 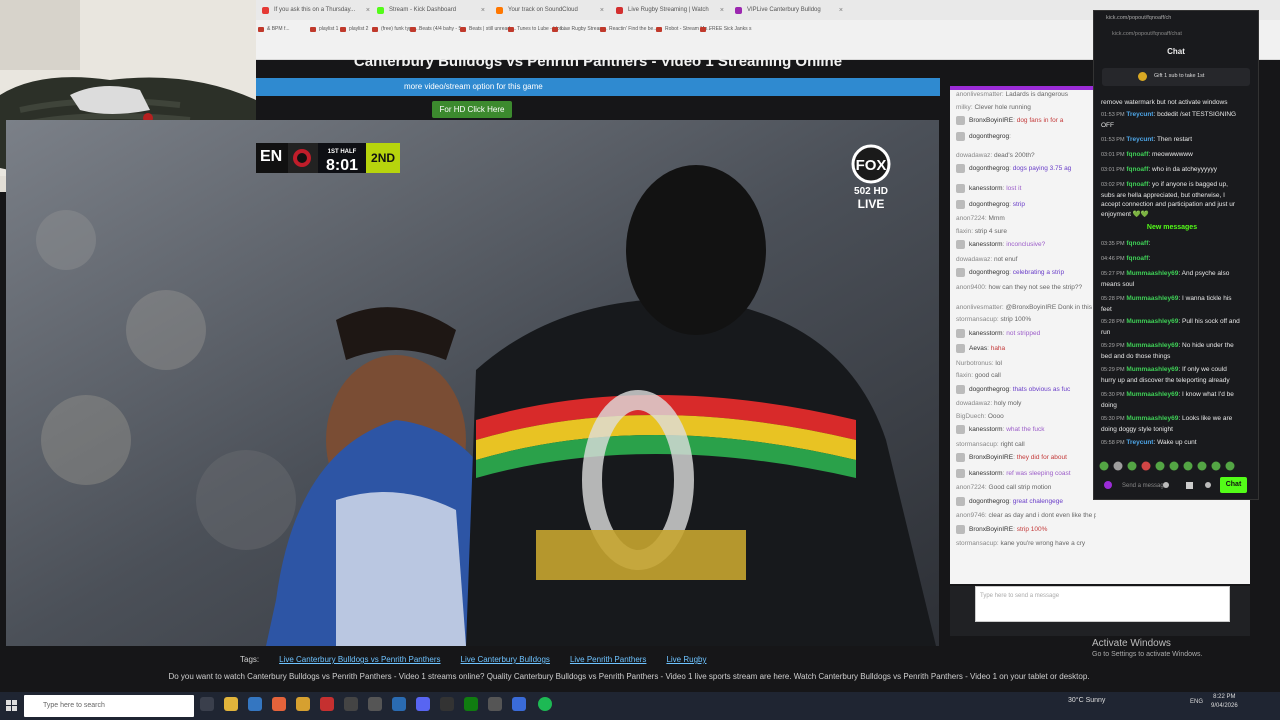 What do you see at coordinates (1175, 465) in the screenshot?
I see `emote-row` at bounding box center [1175, 465].